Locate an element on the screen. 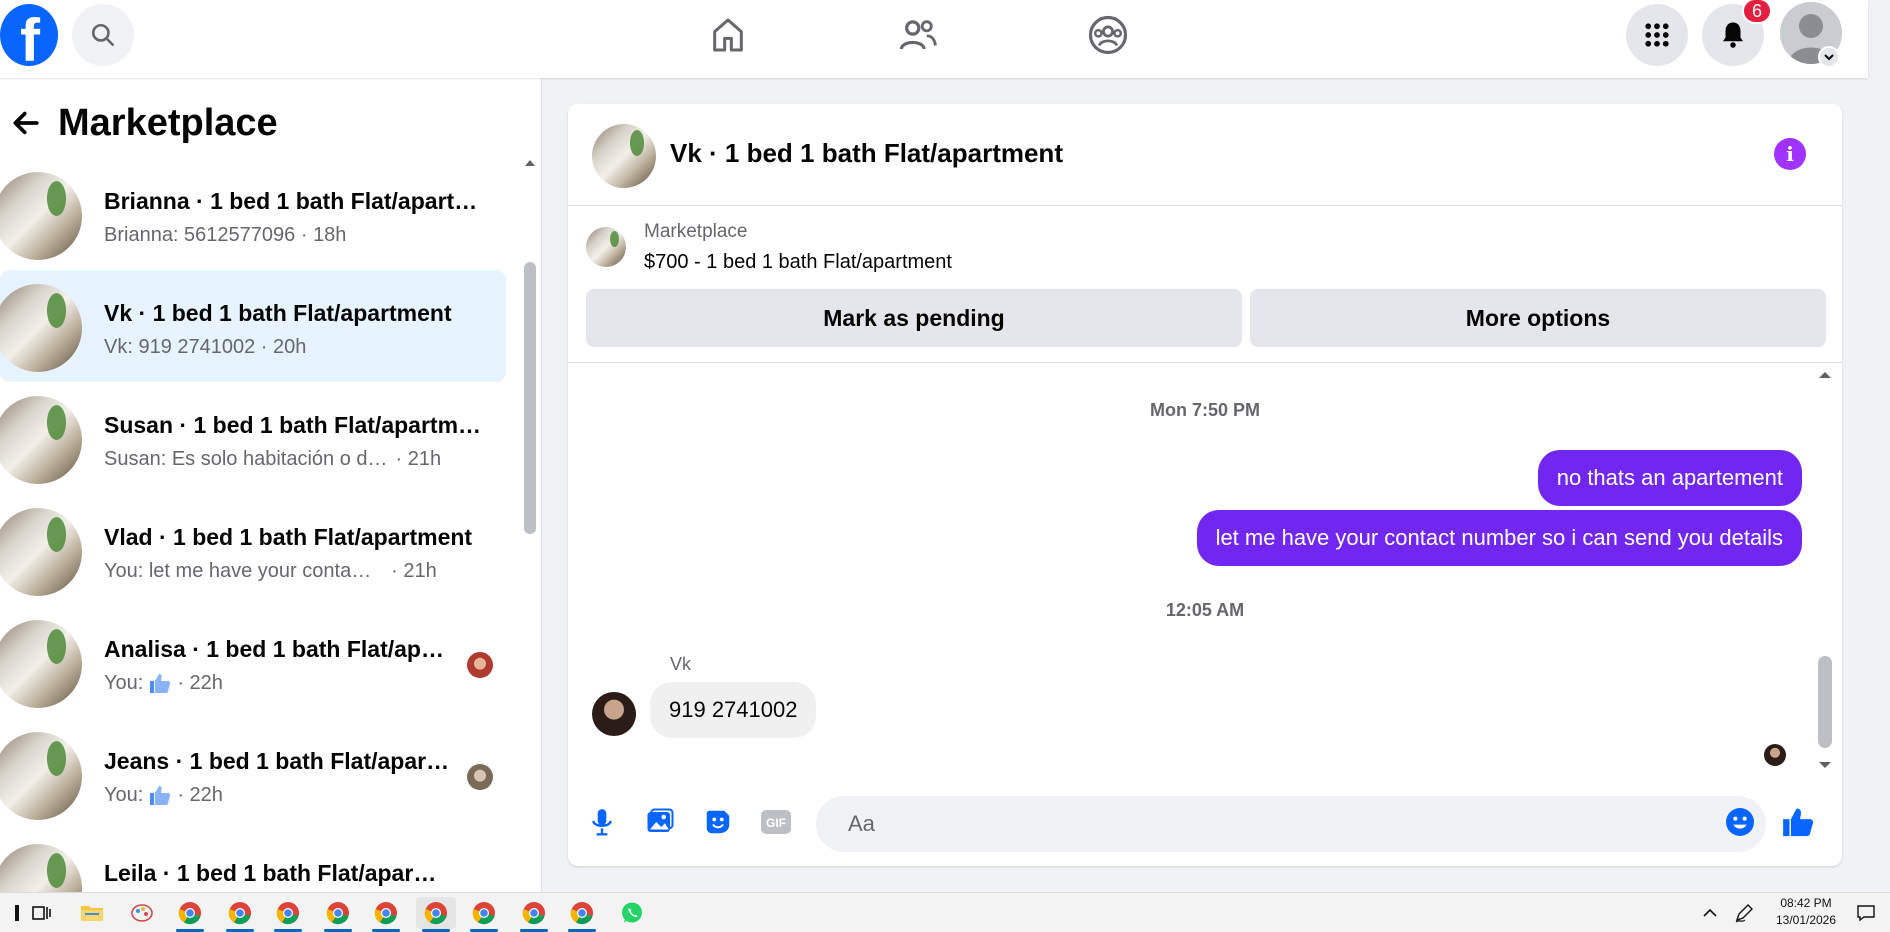 The image size is (1890, 932). grid-menu-icon is located at coordinates (1657, 35).